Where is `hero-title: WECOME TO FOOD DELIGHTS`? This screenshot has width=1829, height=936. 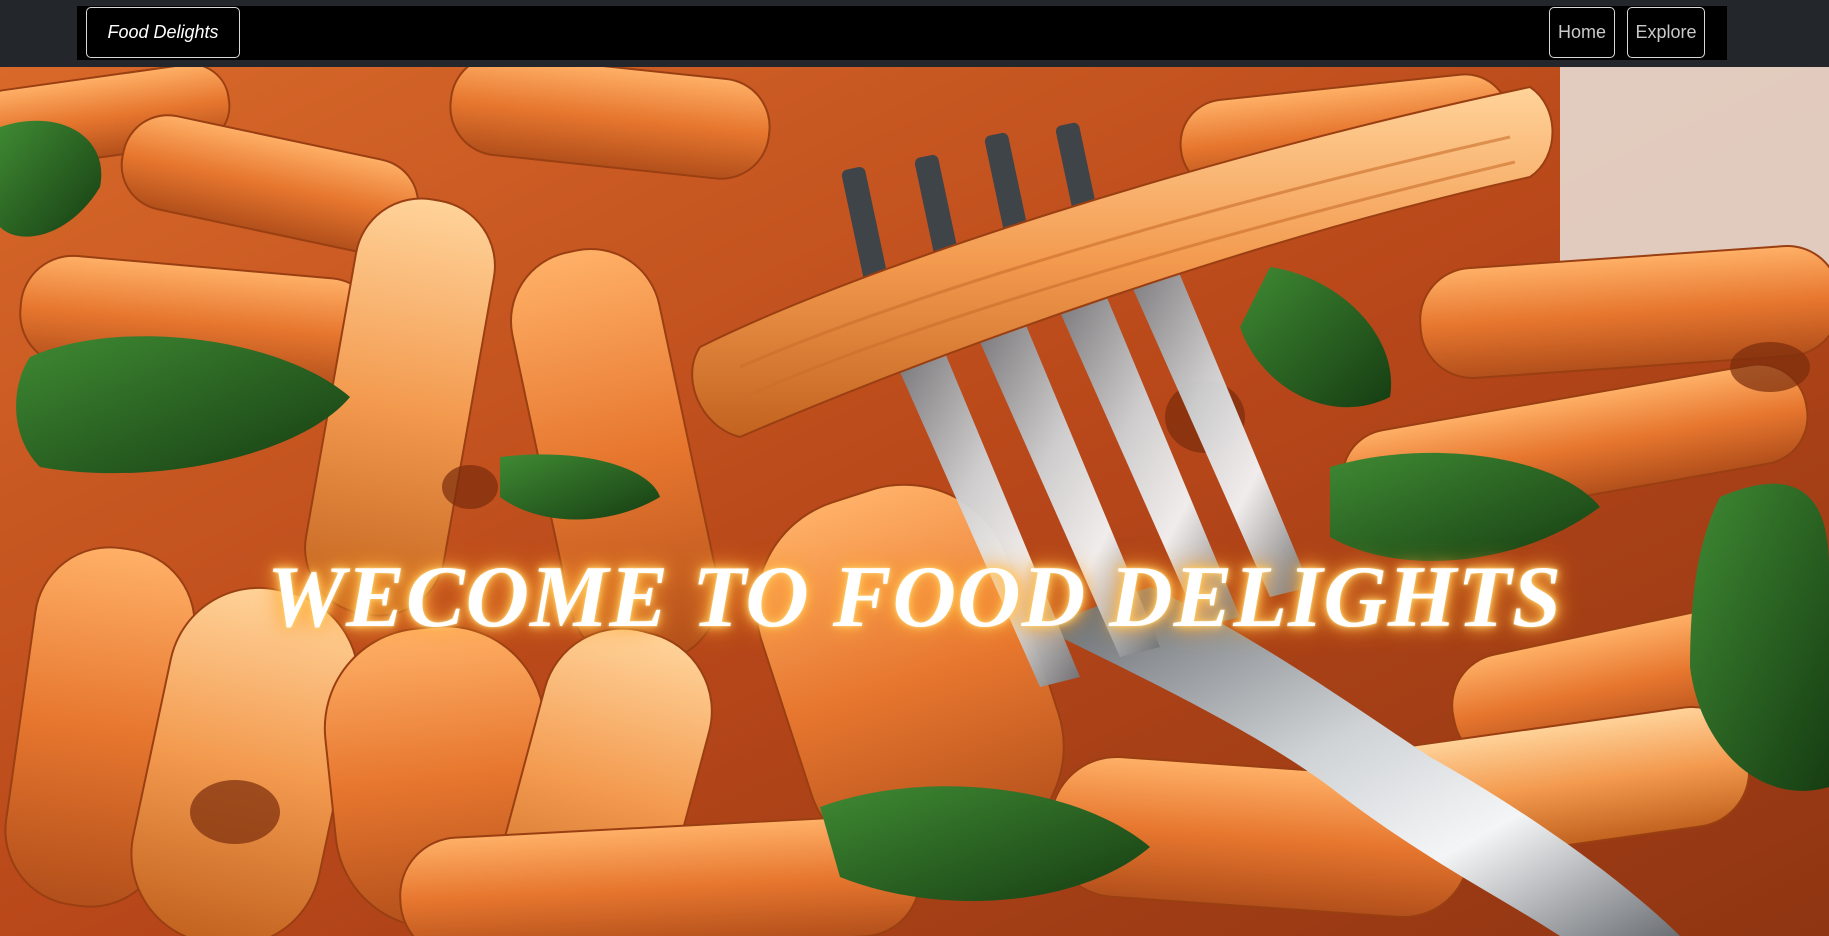
hero-title: WECOME TO FOOD DELIGHTS is located at coordinates (914, 597).